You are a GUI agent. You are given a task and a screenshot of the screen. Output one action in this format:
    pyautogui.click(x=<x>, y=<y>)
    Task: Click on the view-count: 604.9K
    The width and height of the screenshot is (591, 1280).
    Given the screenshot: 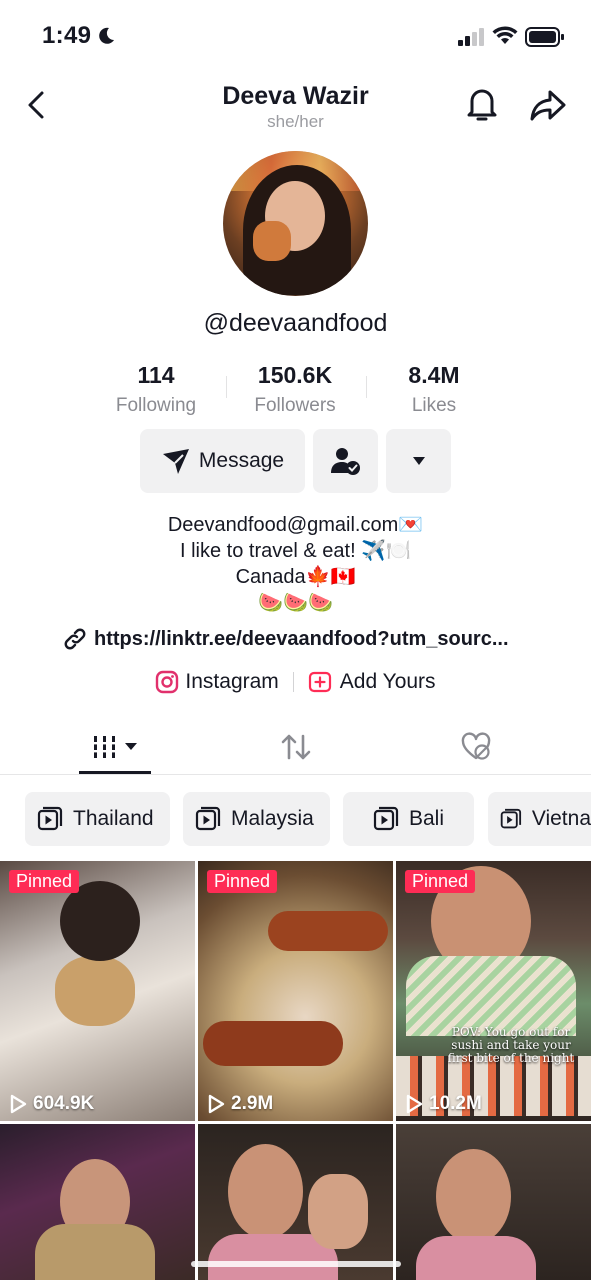 What is the action you would take?
    pyautogui.click(x=51, y=1104)
    